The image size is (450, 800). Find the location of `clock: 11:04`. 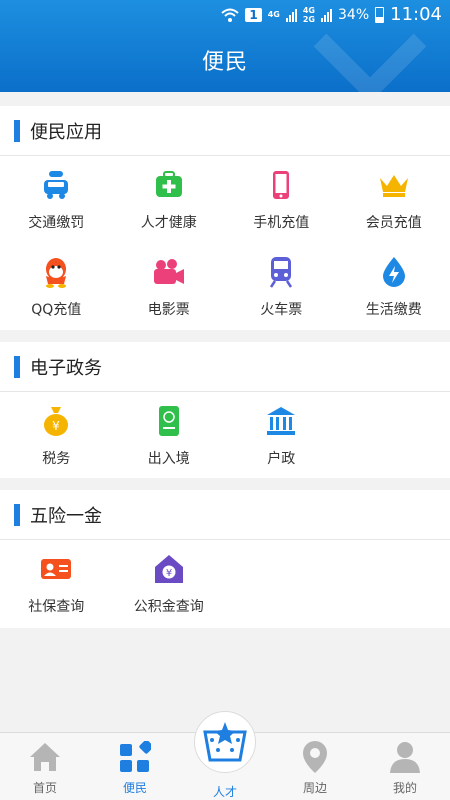

clock: 11:04 is located at coordinates (416, 14).